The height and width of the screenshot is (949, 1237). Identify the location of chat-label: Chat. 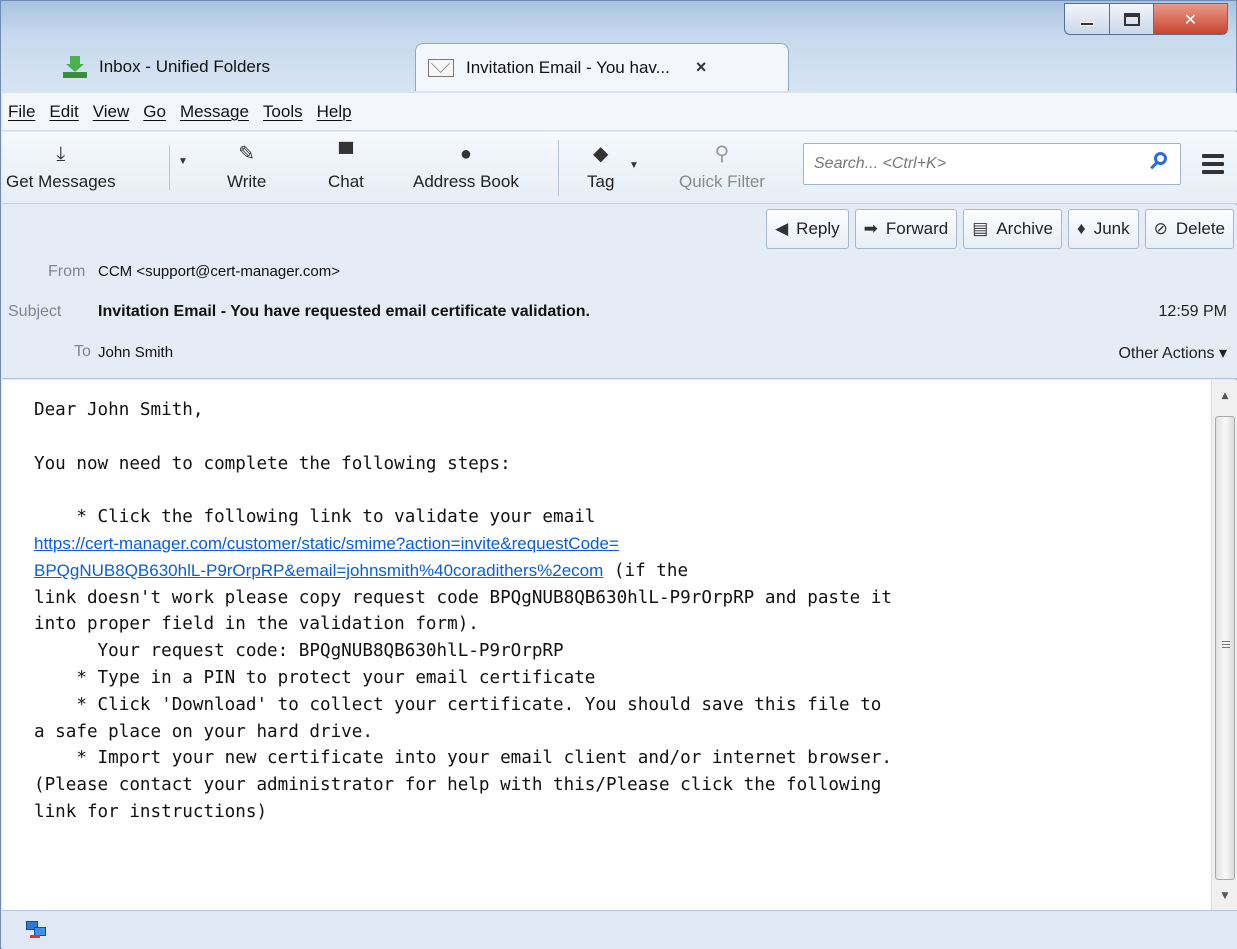
(346, 181).